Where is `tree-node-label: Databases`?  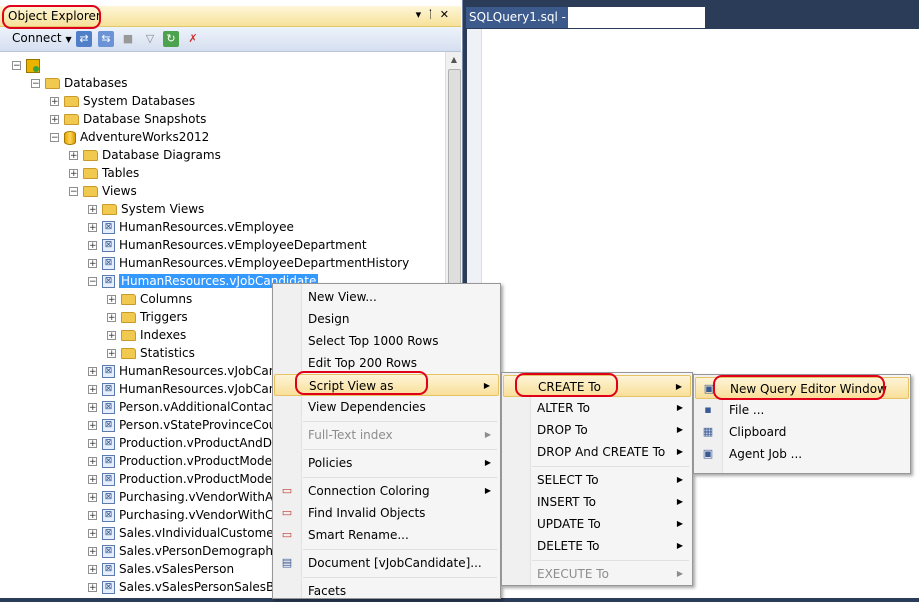
tree-node-label: Databases is located at coordinates (96, 83).